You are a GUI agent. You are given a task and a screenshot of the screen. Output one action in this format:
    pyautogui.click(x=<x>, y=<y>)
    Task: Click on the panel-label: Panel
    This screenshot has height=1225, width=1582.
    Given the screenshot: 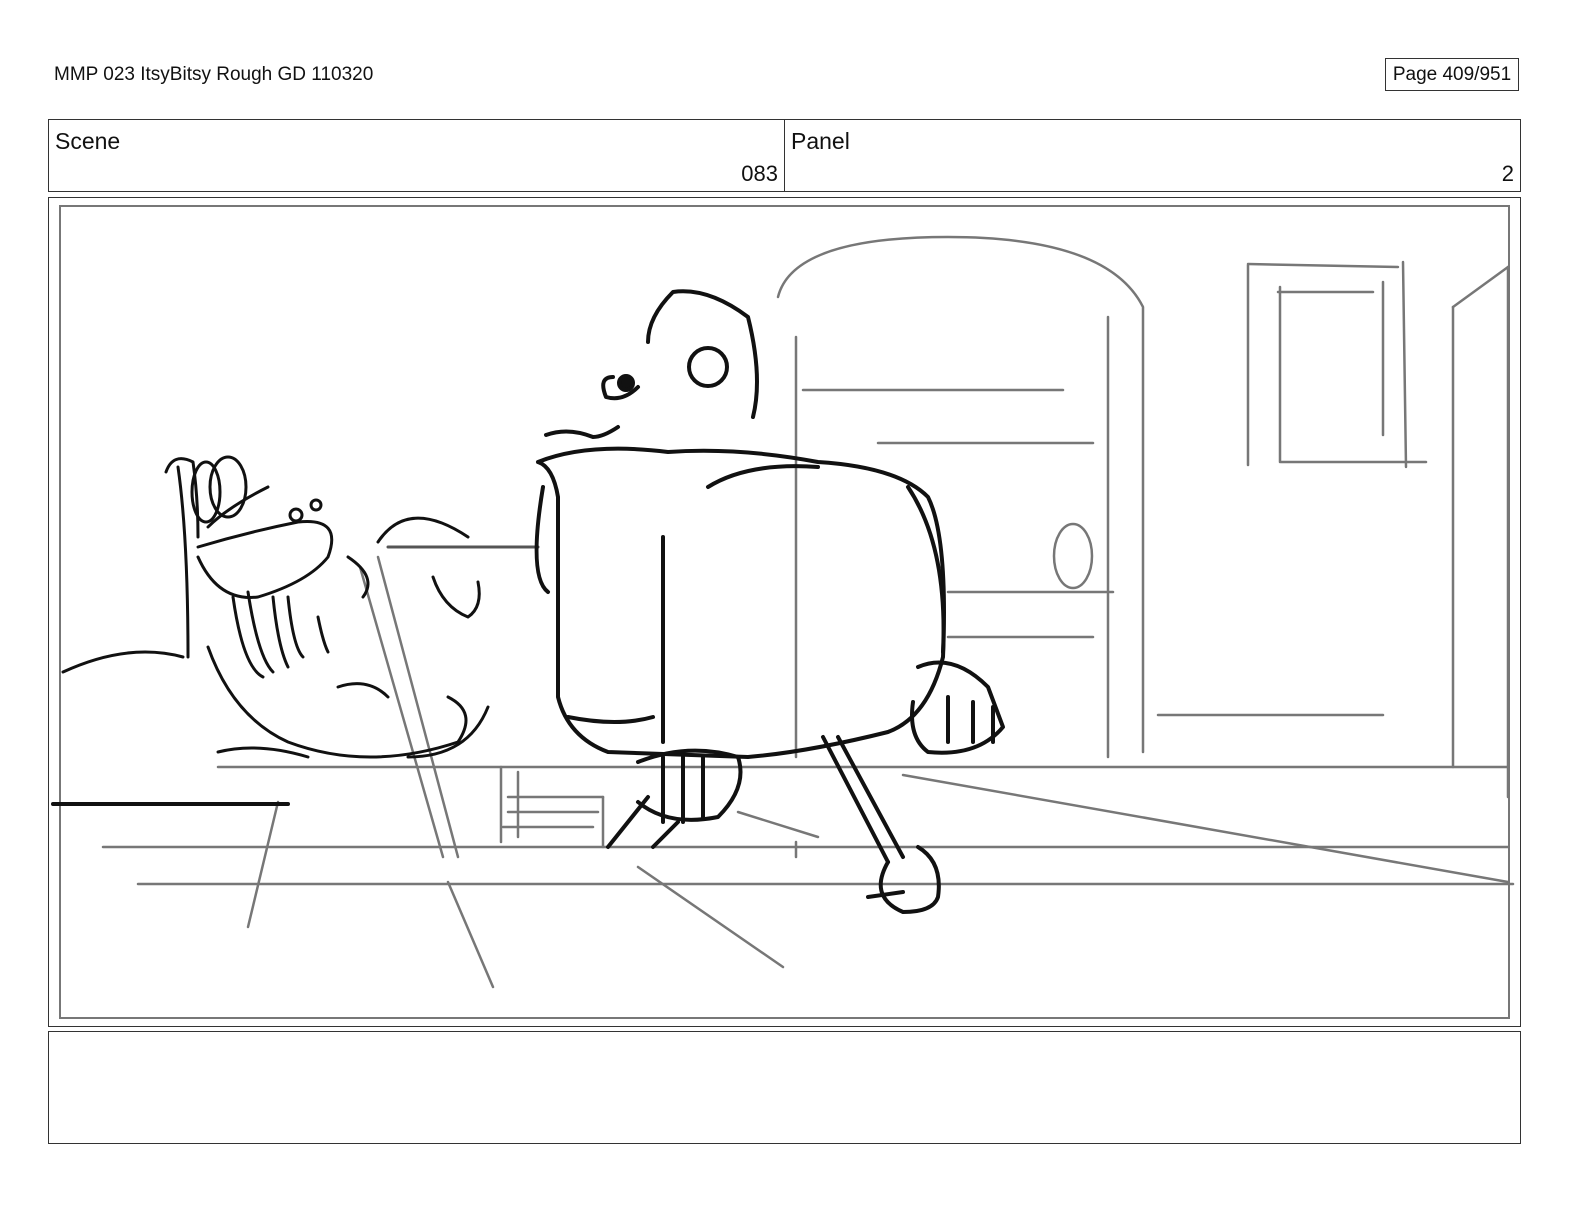 What is the action you would take?
    pyautogui.click(x=820, y=141)
    